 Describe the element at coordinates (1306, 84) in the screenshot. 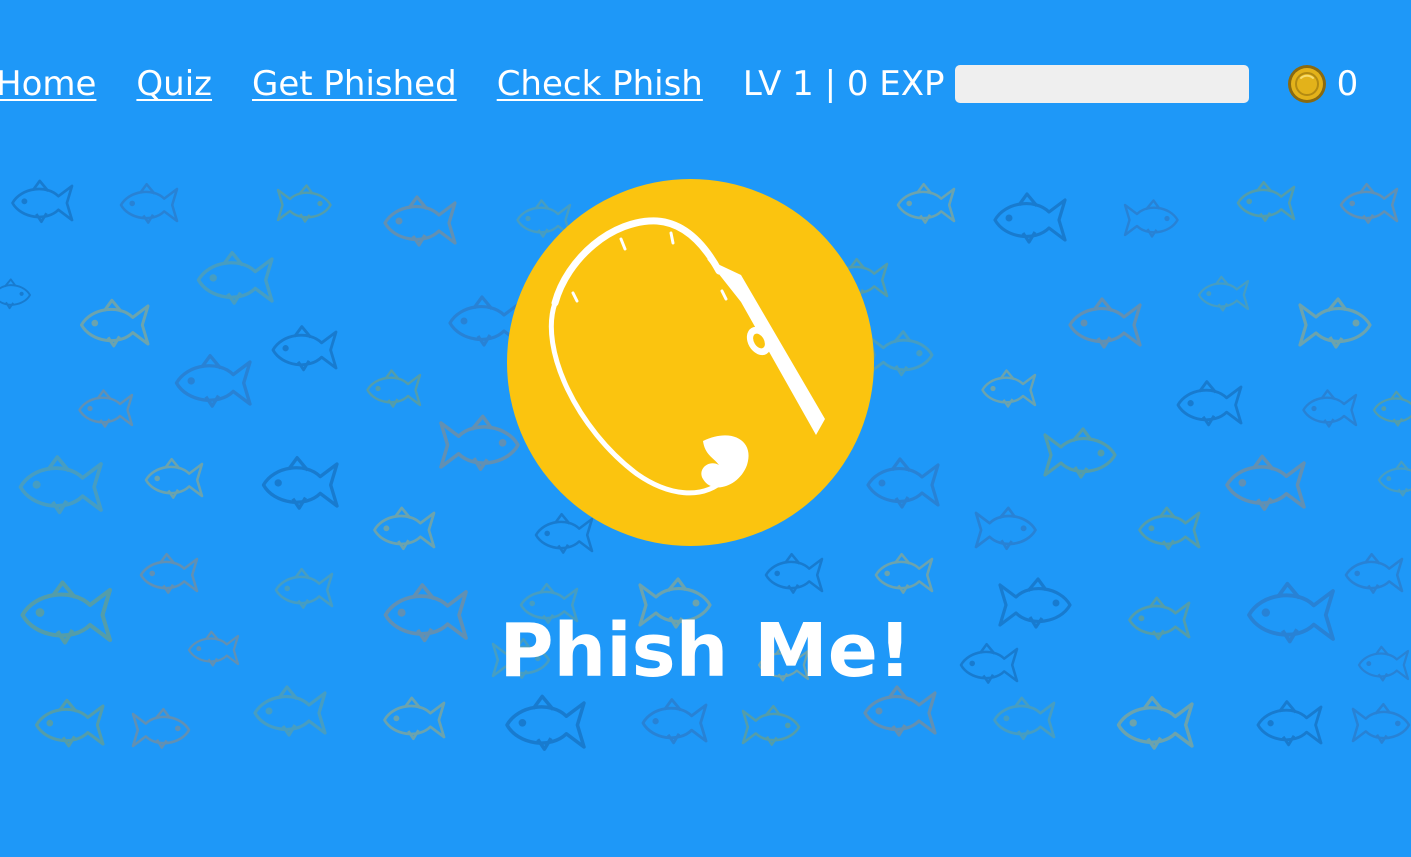

I see `coin-icon` at that location.